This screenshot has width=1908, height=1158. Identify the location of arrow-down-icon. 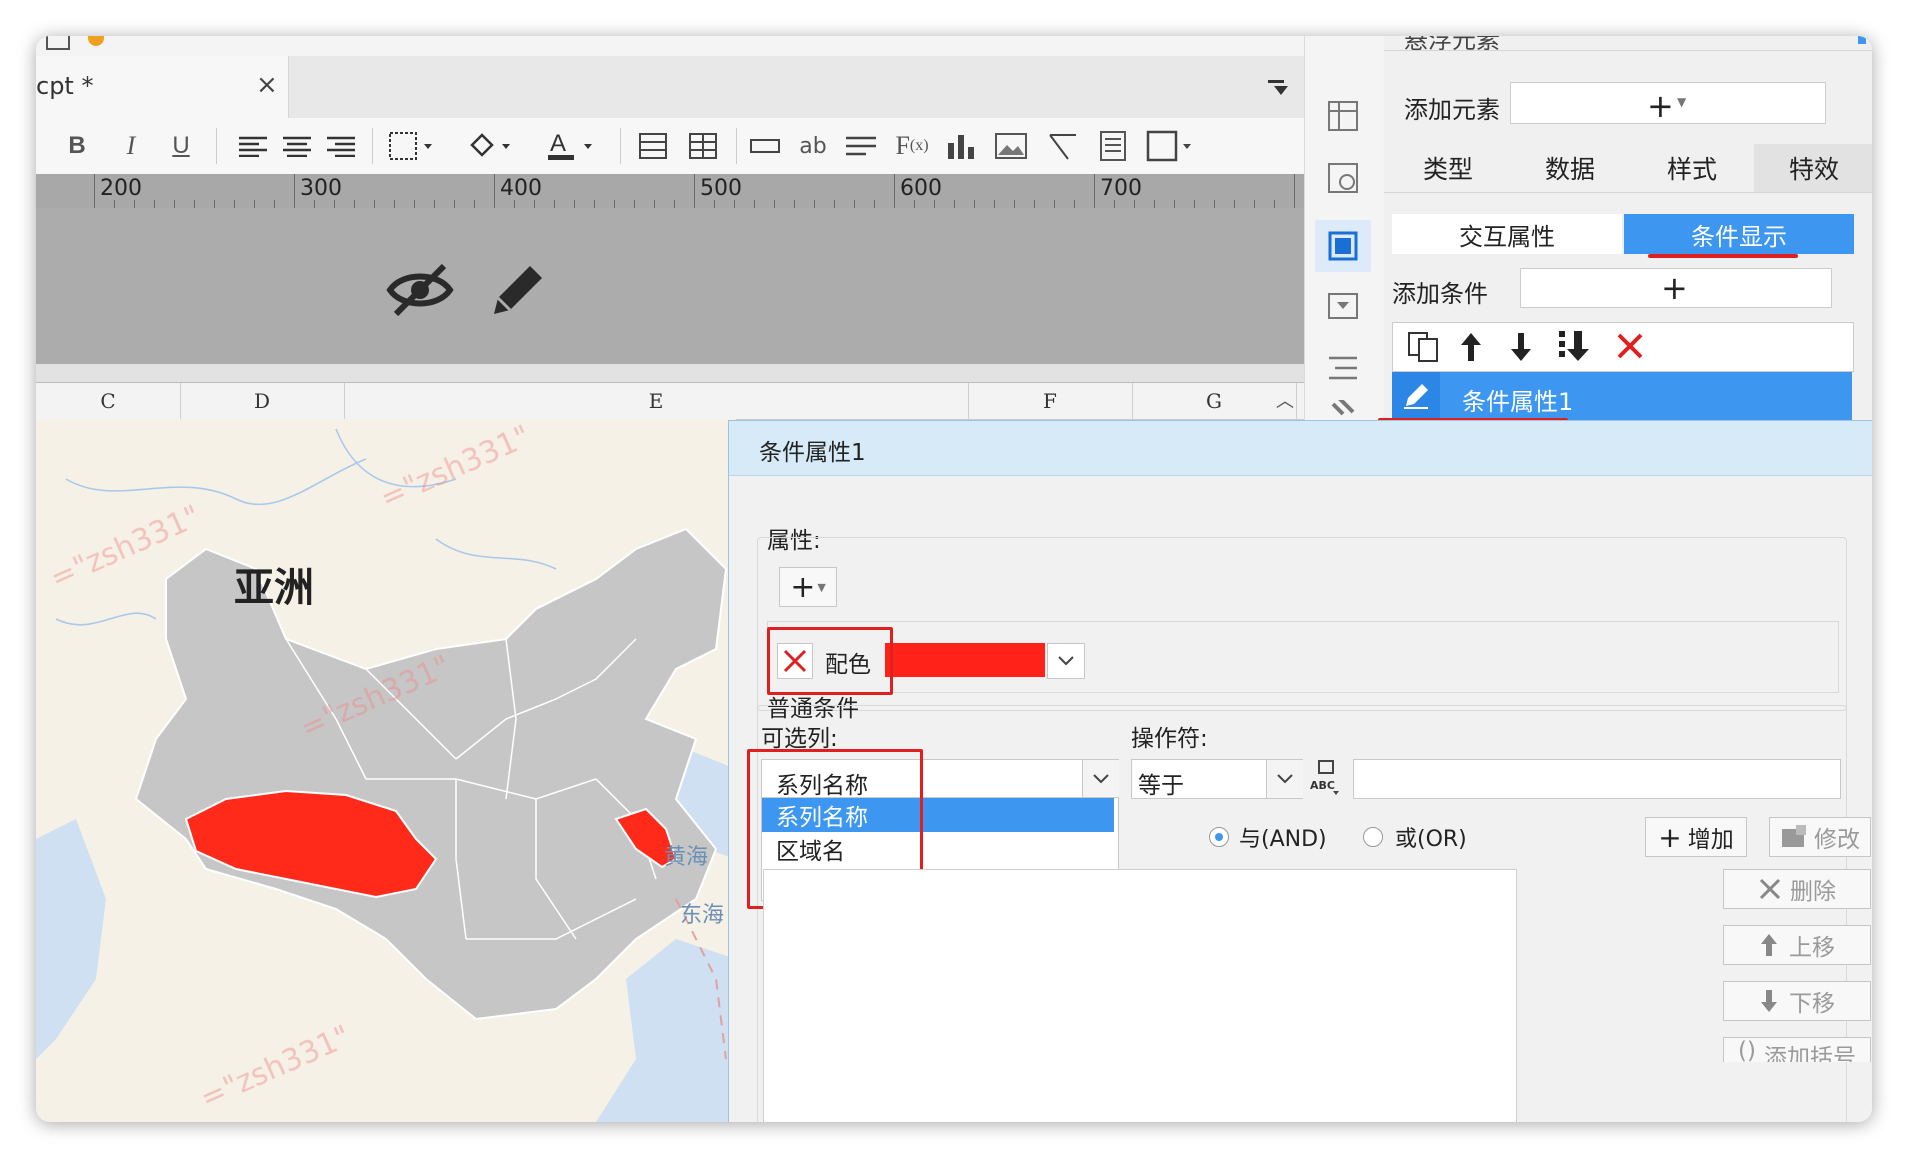
(1769, 1001).